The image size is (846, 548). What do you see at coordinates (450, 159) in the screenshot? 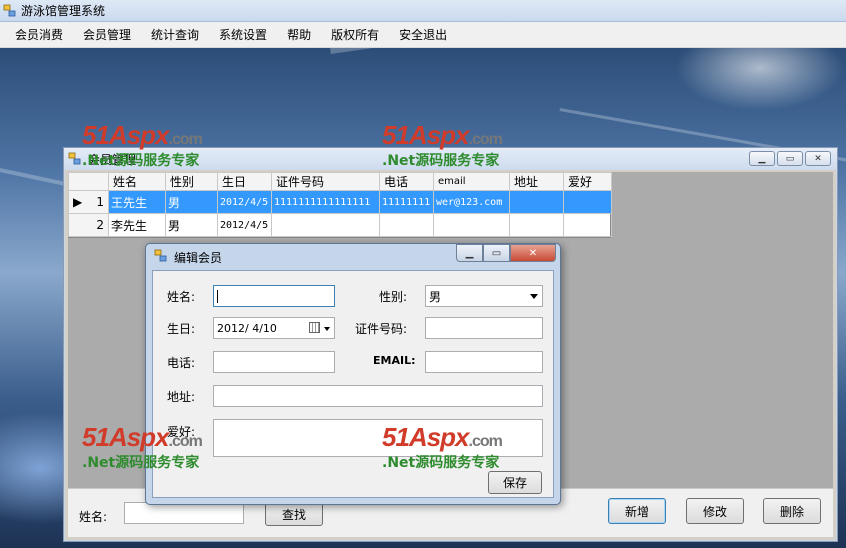
I see `member-window-title-bar: 会员管理 ▁ ▭ ✕` at bounding box center [450, 159].